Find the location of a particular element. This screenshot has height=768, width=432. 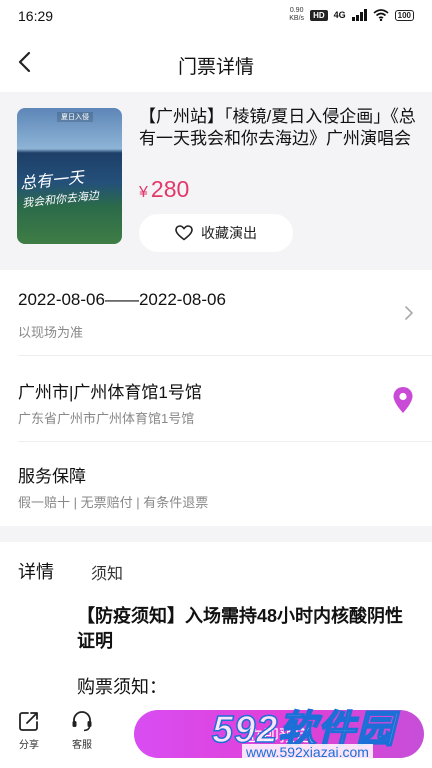

wifi-icon is located at coordinates (381, 15).